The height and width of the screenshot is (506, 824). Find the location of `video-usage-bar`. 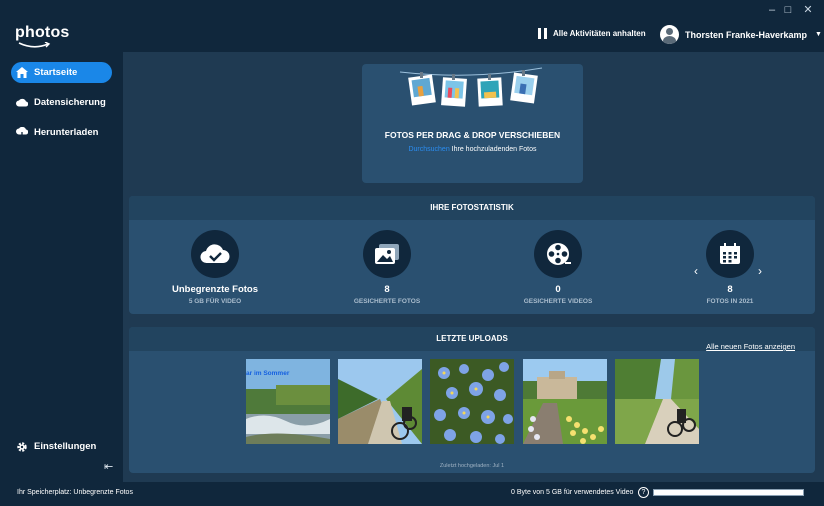

video-usage-bar is located at coordinates (728, 492).